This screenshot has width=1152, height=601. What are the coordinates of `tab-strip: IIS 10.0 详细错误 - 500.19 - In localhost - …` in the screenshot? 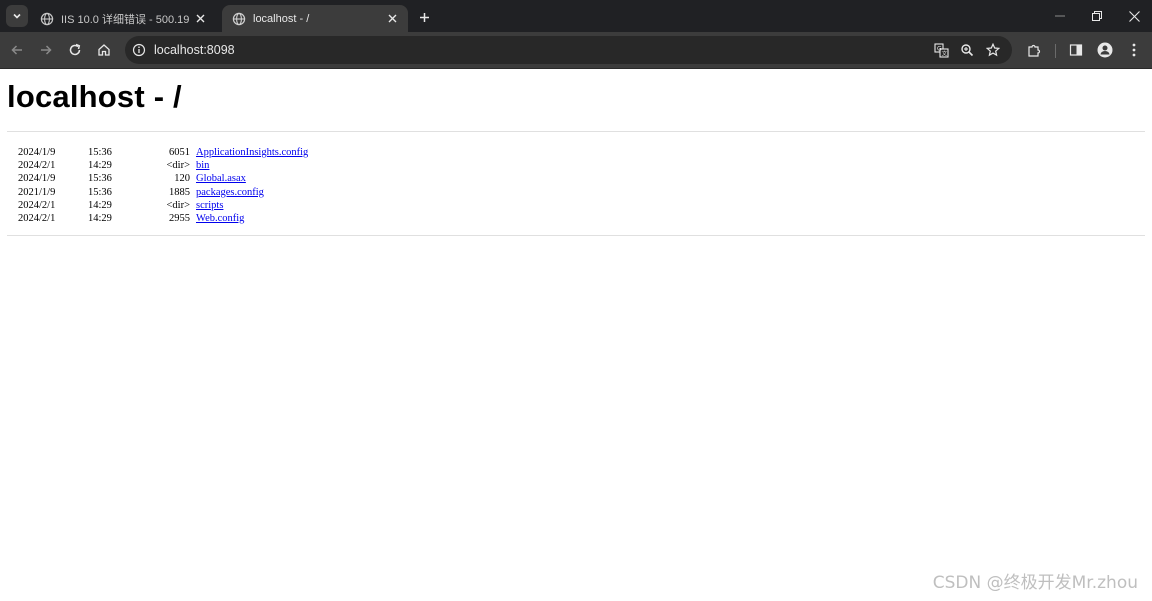 It's located at (576, 16).